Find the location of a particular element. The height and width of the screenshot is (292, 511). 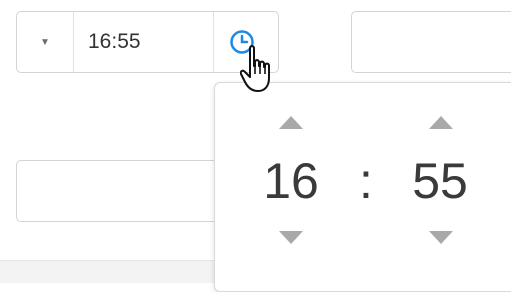

minutes-value: 55 is located at coordinates (440, 181).